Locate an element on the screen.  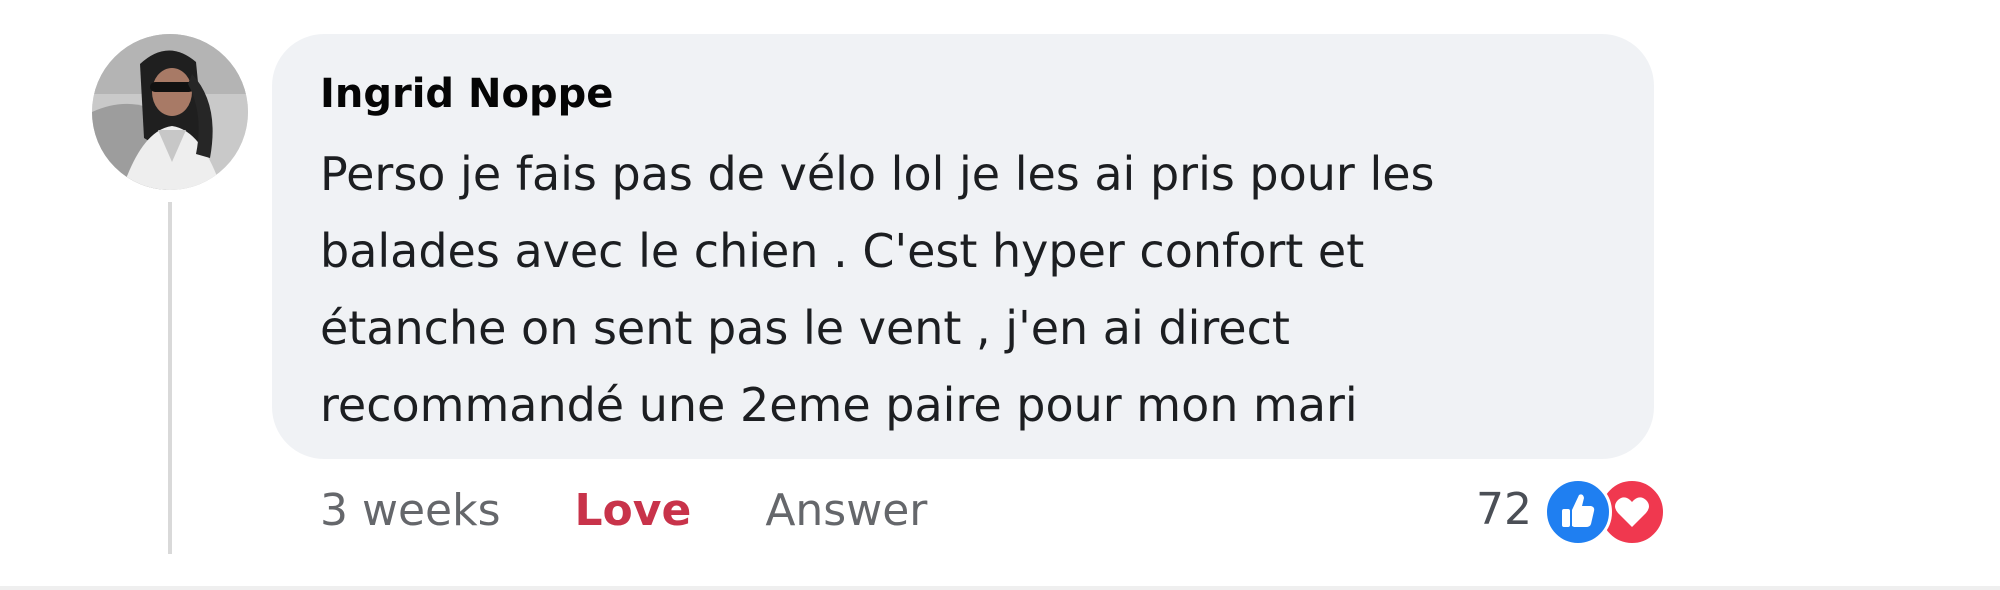
comment-actions: 3 weeks Love Answer is located at coordinates (623, 510).